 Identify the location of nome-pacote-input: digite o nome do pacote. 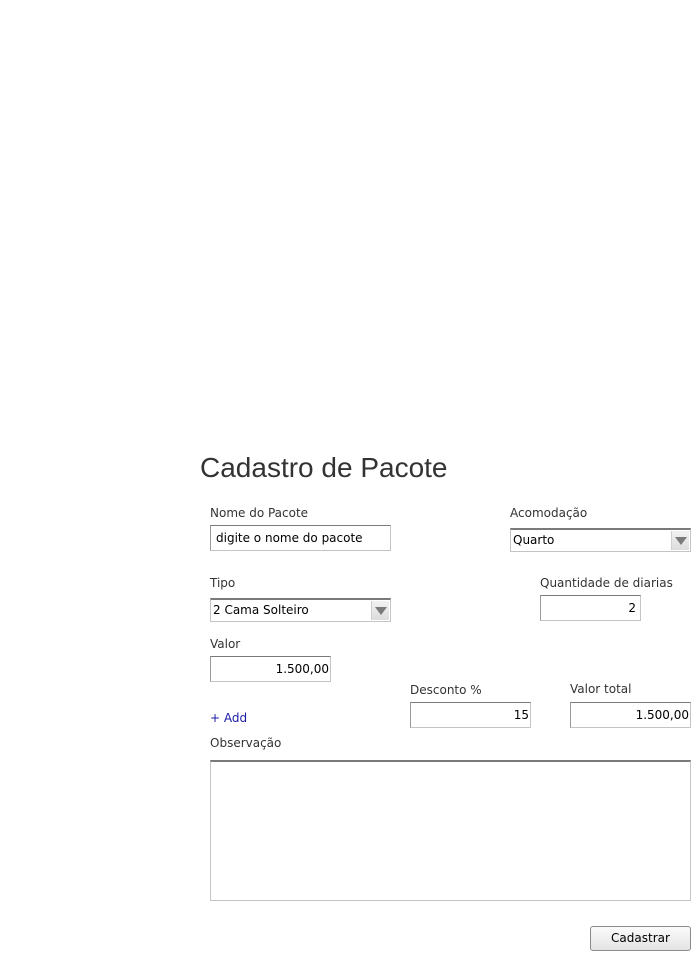
(300, 538).